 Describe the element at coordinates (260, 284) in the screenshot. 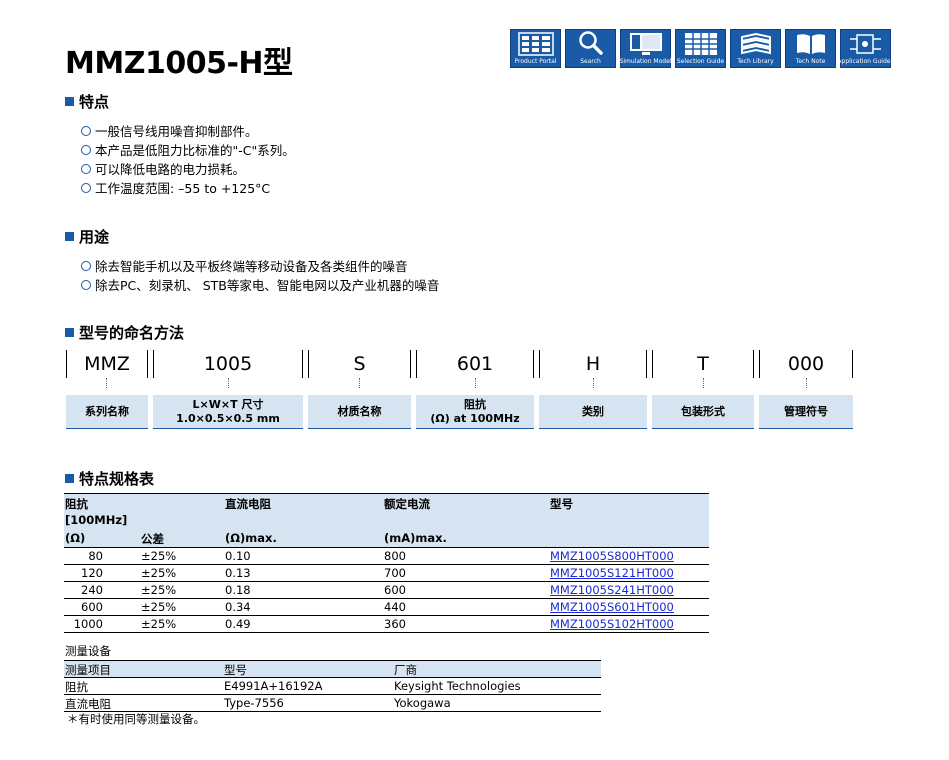

I see `application-item: 除去PC、刻录机、 STB等家电、智能电网以及产业机器的噪音` at that location.